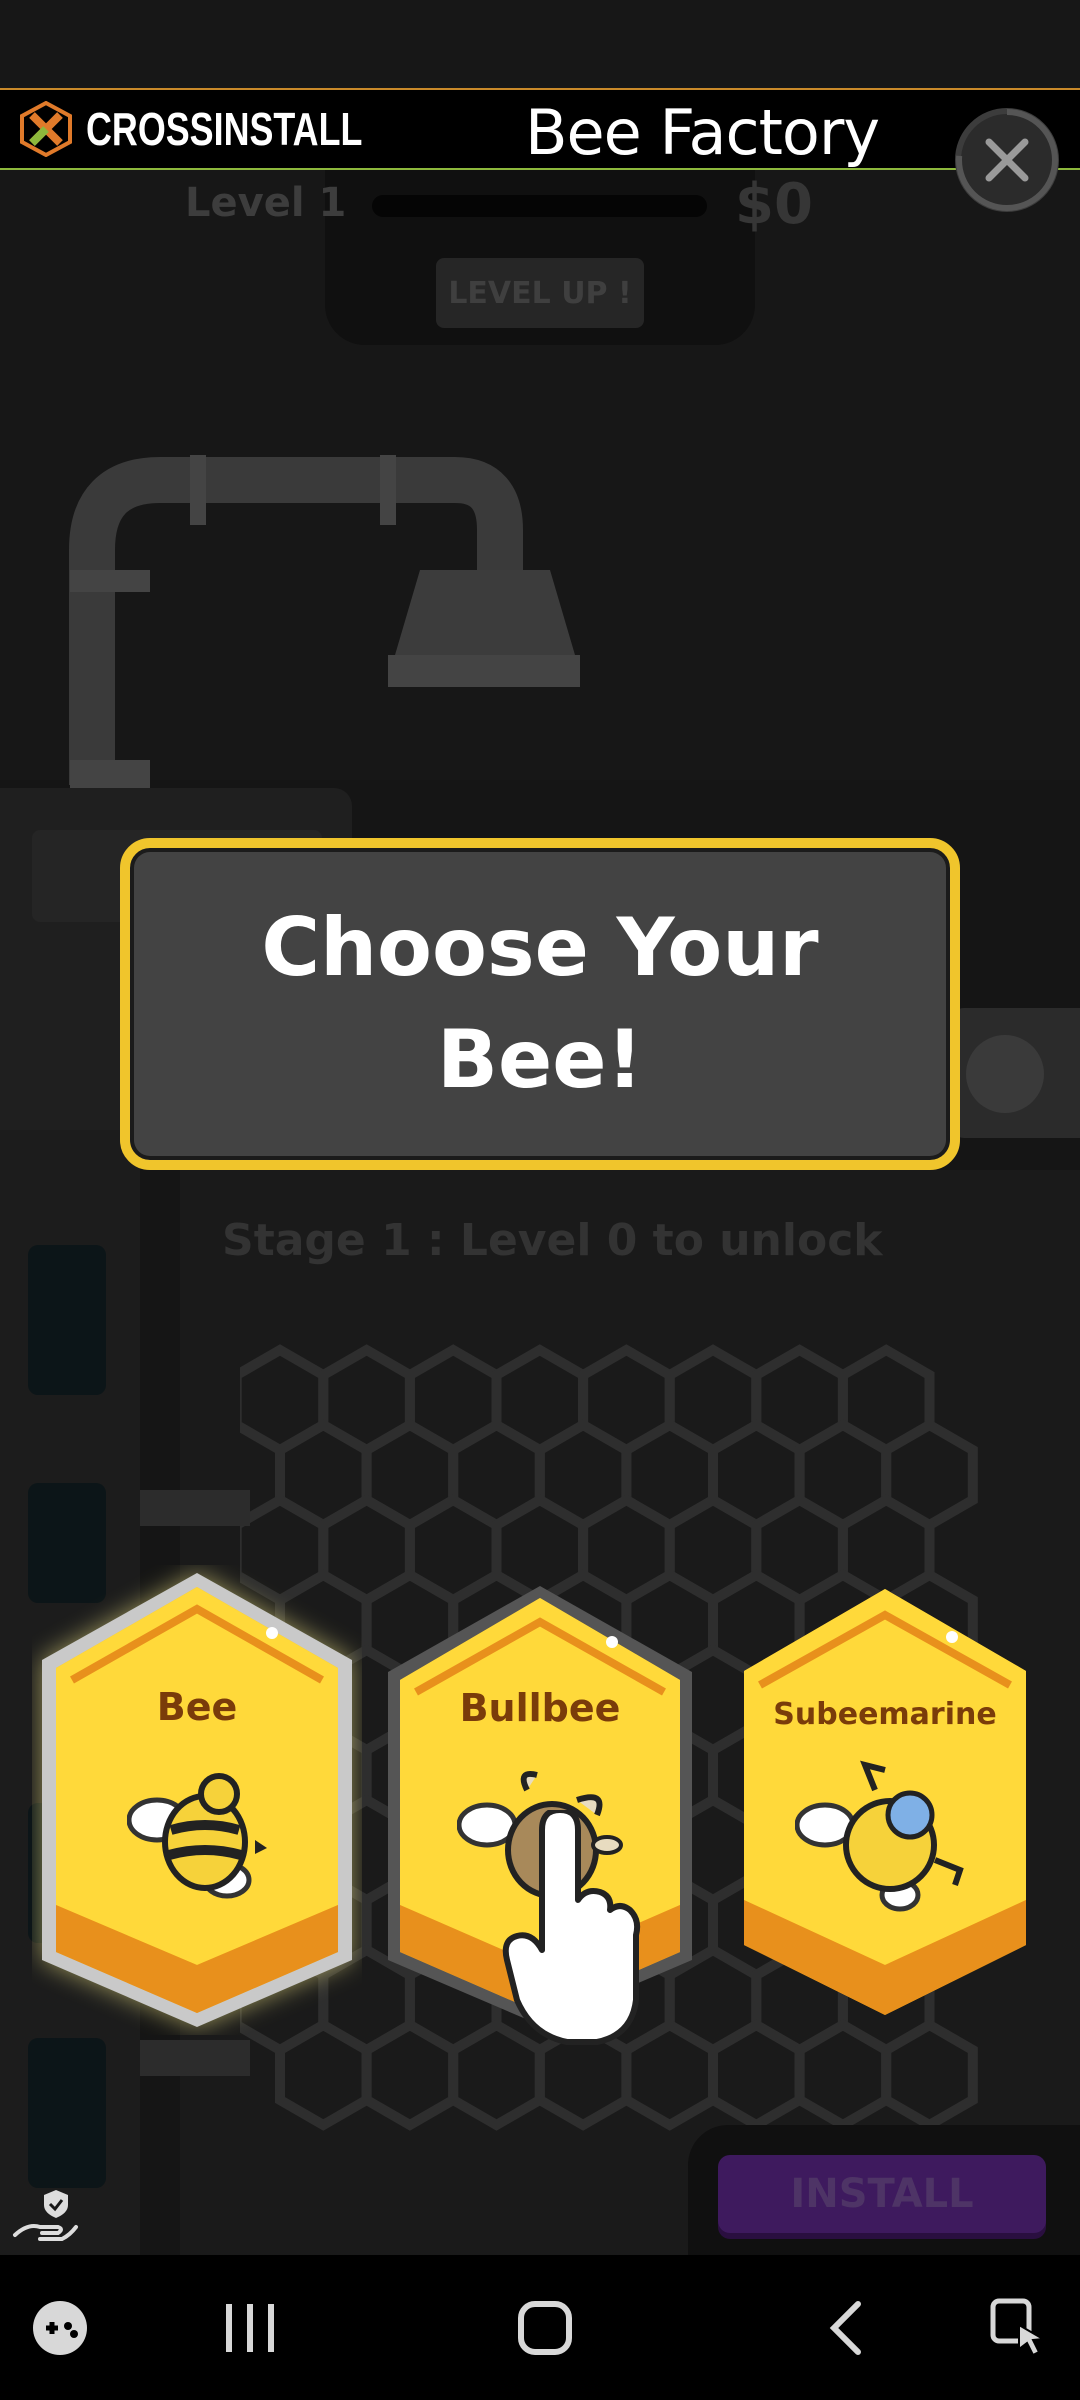 The width and height of the screenshot is (1080, 2400). I want to click on back-icon, so click(845, 2327).